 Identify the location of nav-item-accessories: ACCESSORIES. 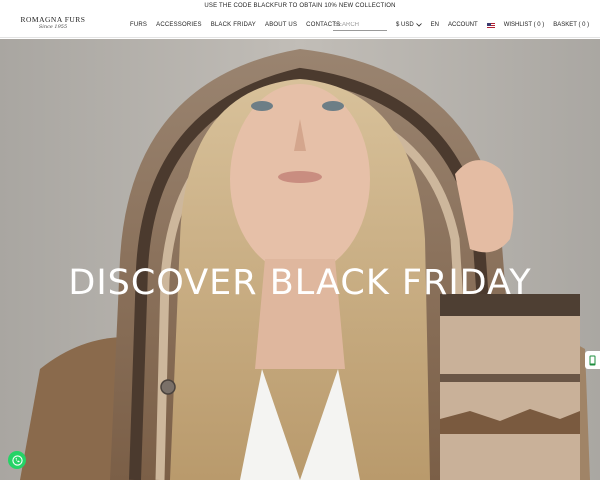
(179, 25).